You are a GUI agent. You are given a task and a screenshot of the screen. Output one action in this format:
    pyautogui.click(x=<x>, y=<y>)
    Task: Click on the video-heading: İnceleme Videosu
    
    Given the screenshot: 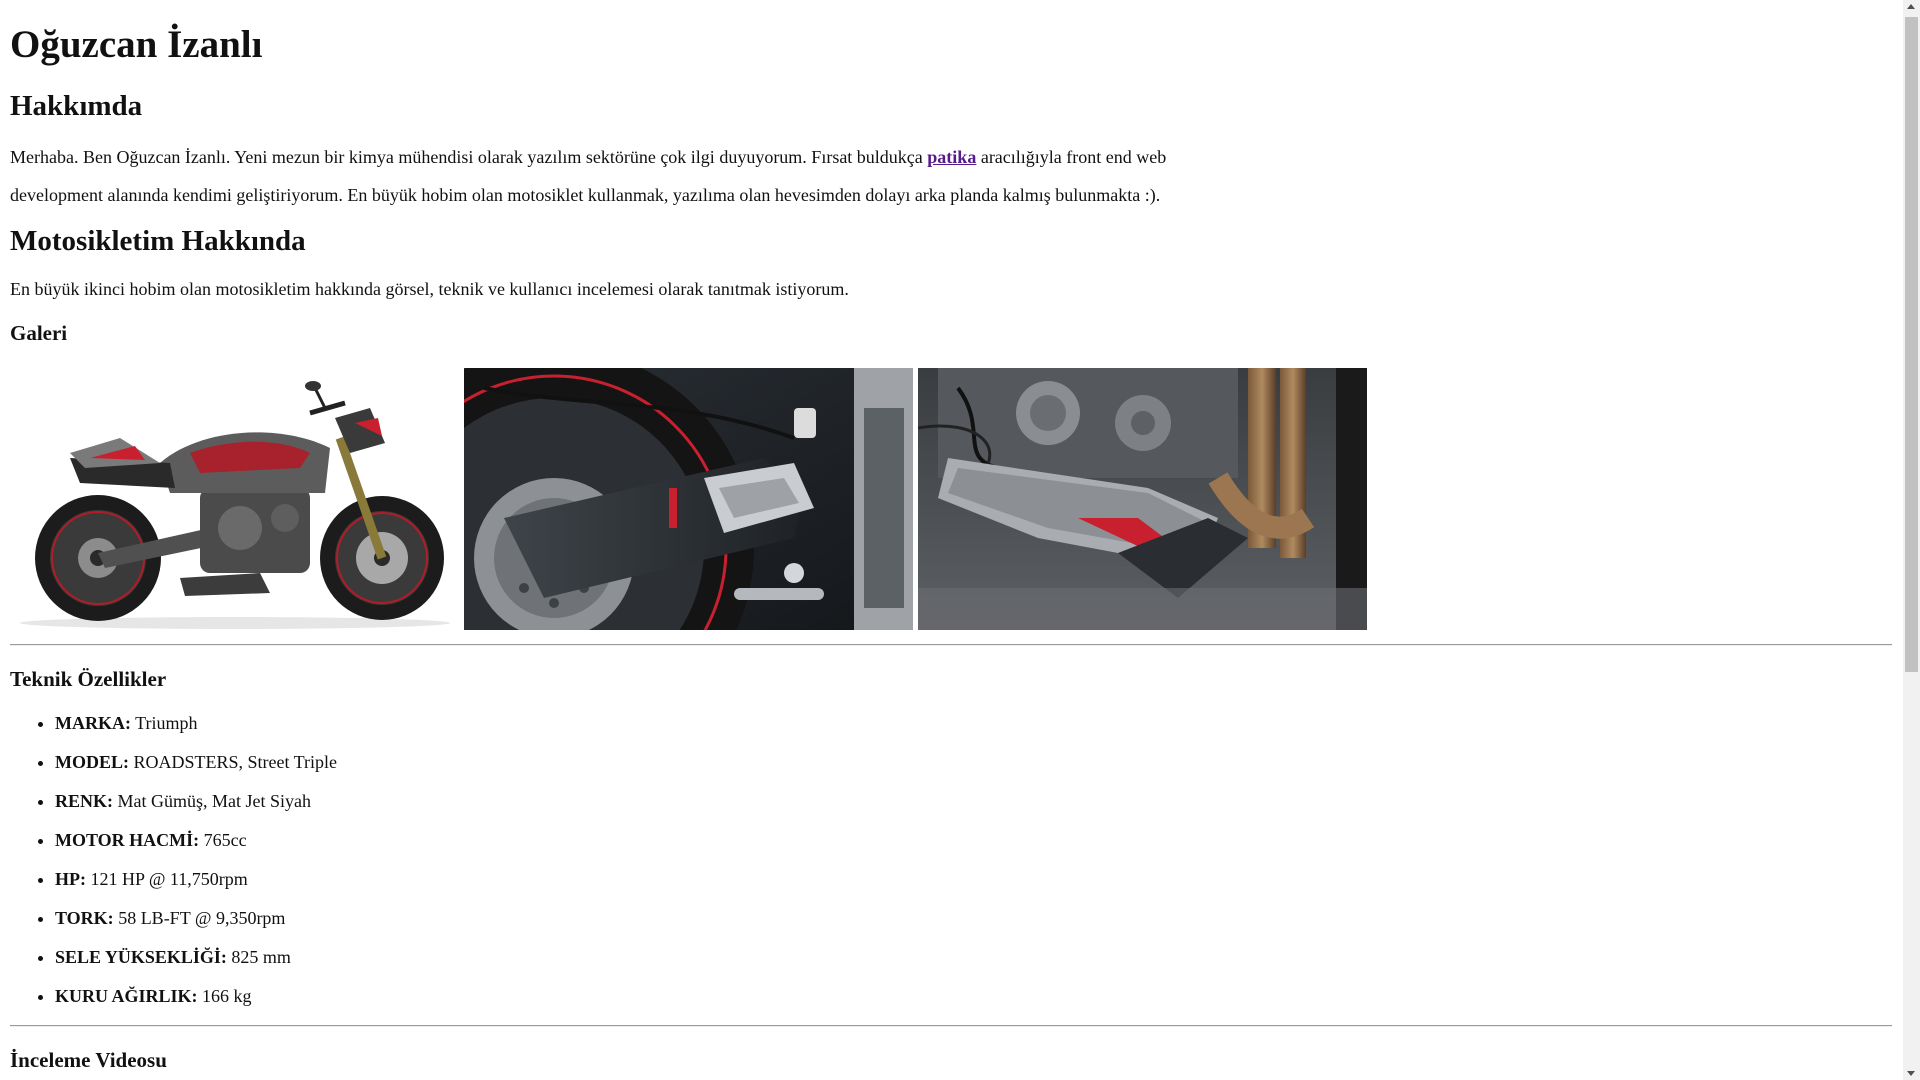 What is the action you would take?
    pyautogui.click(x=88, y=1060)
    